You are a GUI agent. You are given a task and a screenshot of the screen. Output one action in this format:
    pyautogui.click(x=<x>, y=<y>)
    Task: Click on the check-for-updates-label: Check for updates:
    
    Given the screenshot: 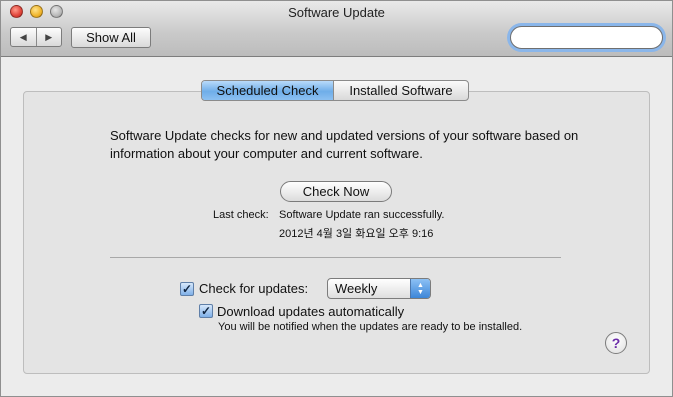 What is the action you would take?
    pyautogui.click(x=254, y=288)
    